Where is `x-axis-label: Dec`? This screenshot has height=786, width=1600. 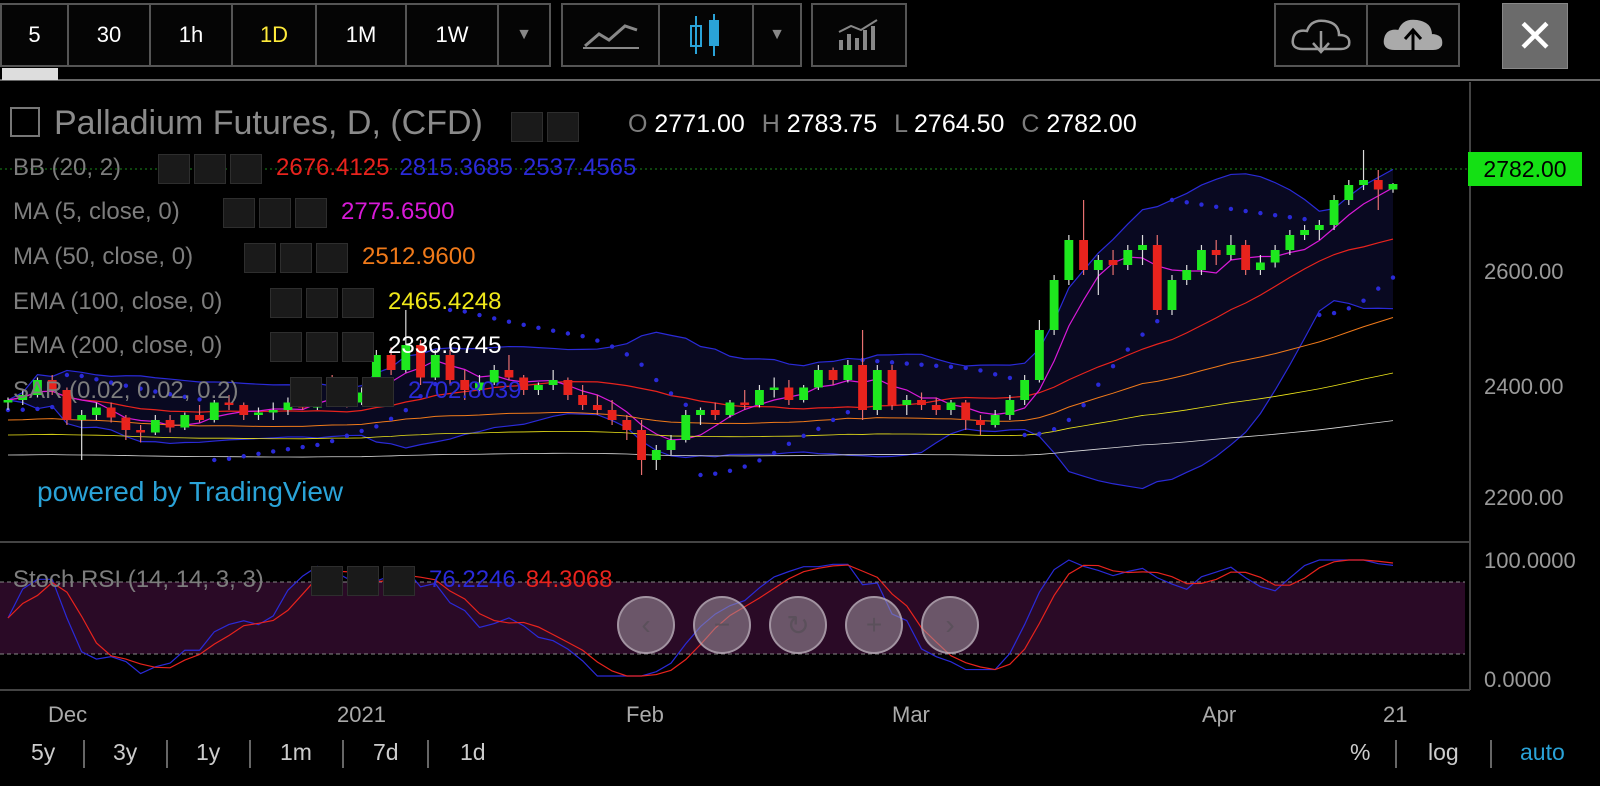 x-axis-label: Dec is located at coordinates (68, 714).